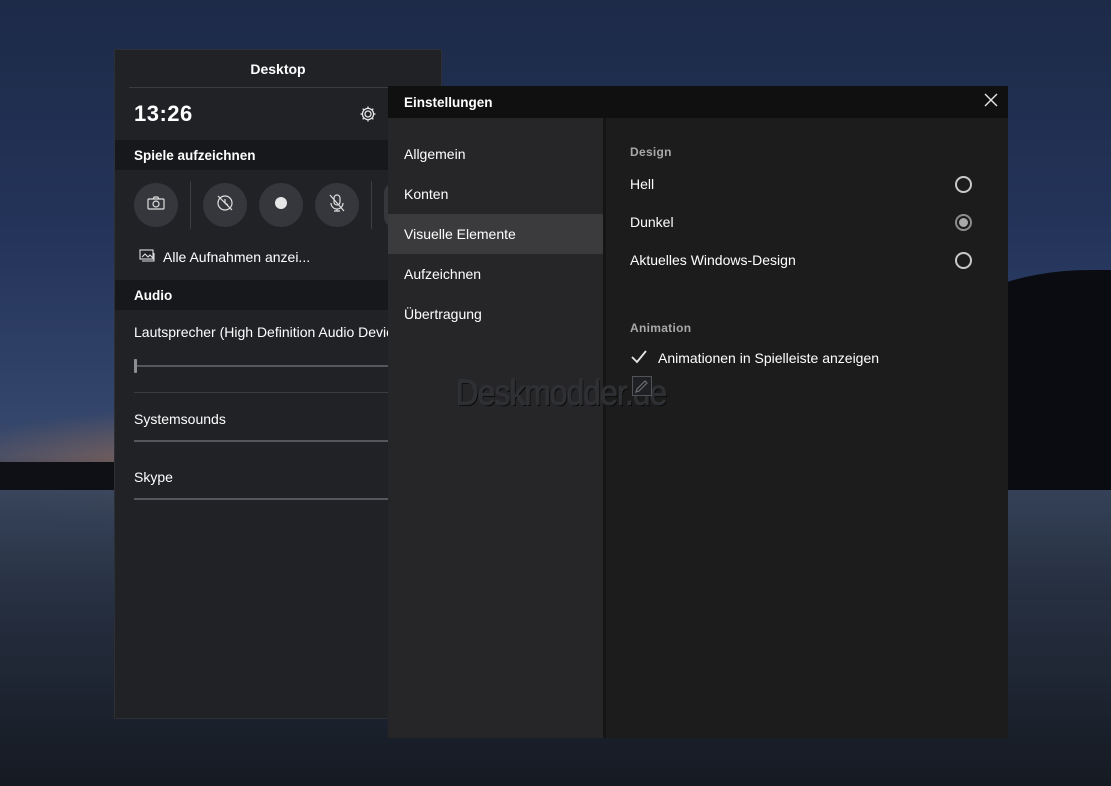 Image resolution: width=1111 pixels, height=786 pixels. I want to click on radio-label: Dunkel, so click(652, 222).